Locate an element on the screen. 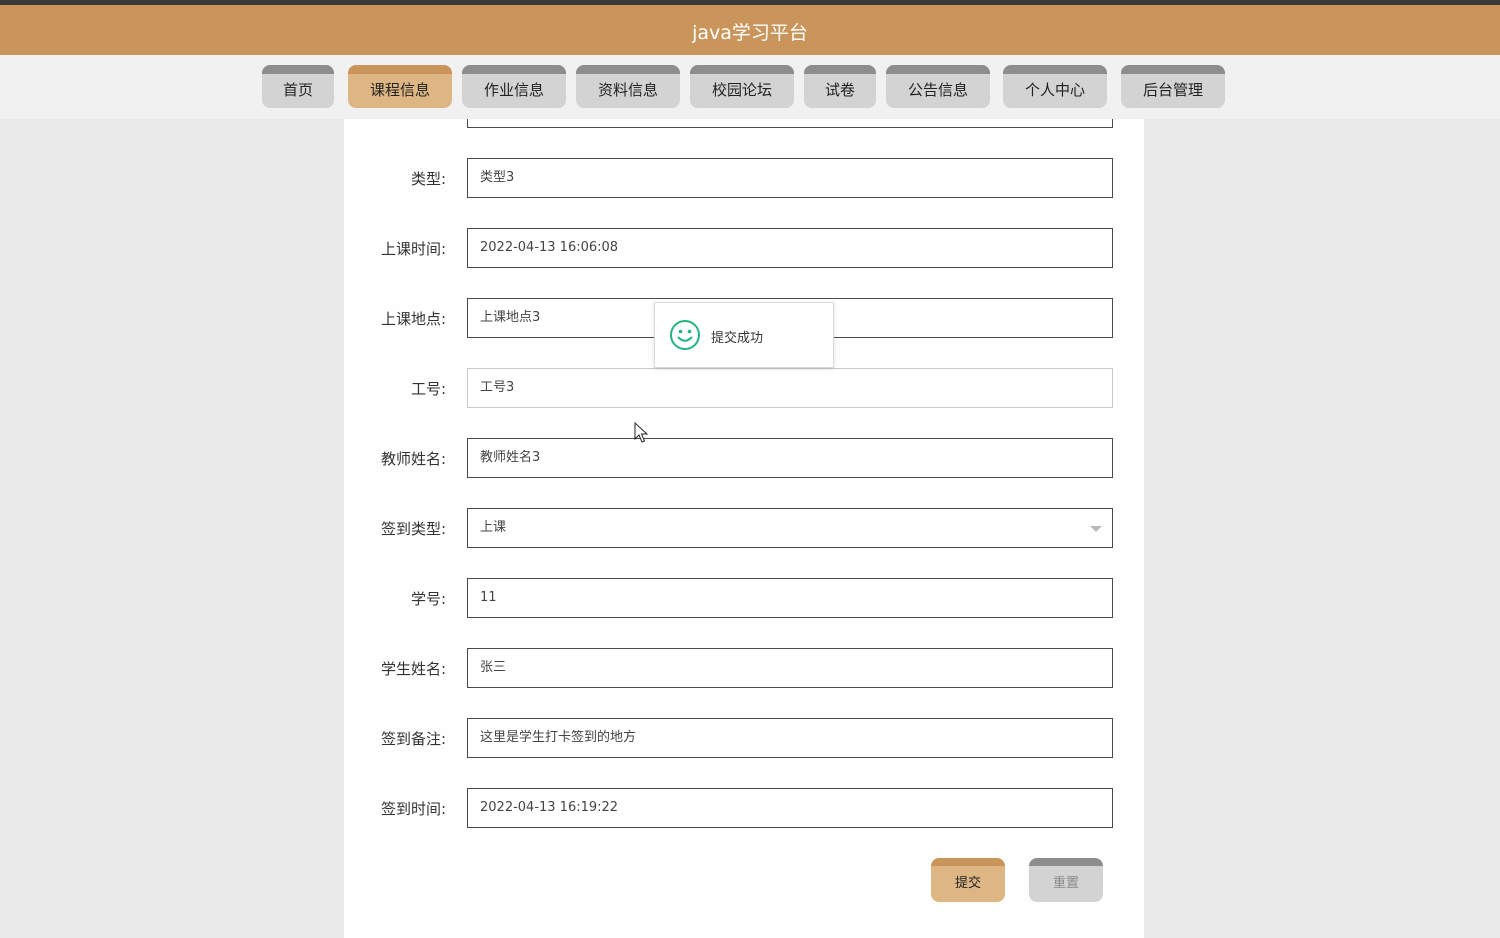 This screenshot has height=938, width=1500. mouse-cursor-icon is located at coordinates (641, 432).